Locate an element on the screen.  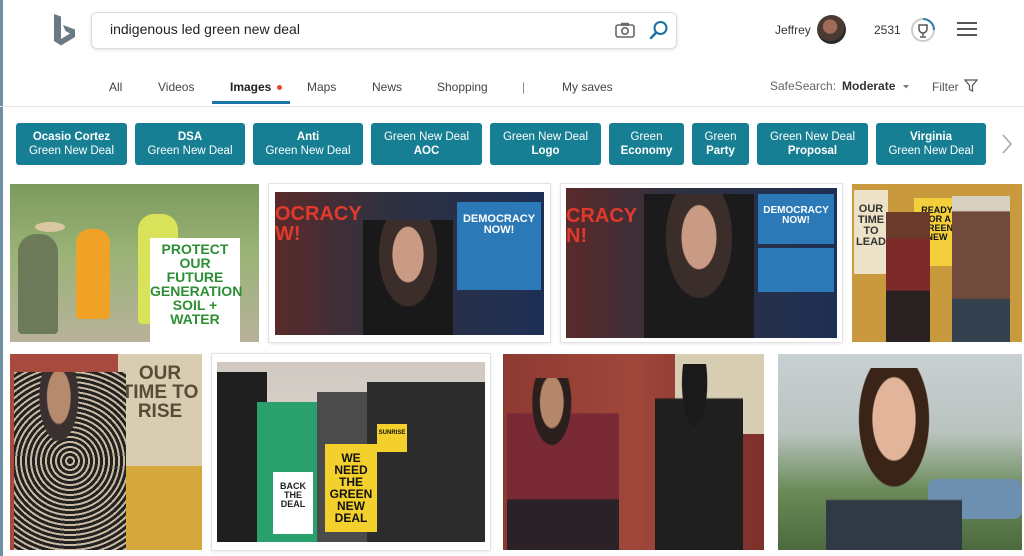
tab-images: Images is located at coordinates (256, 87).